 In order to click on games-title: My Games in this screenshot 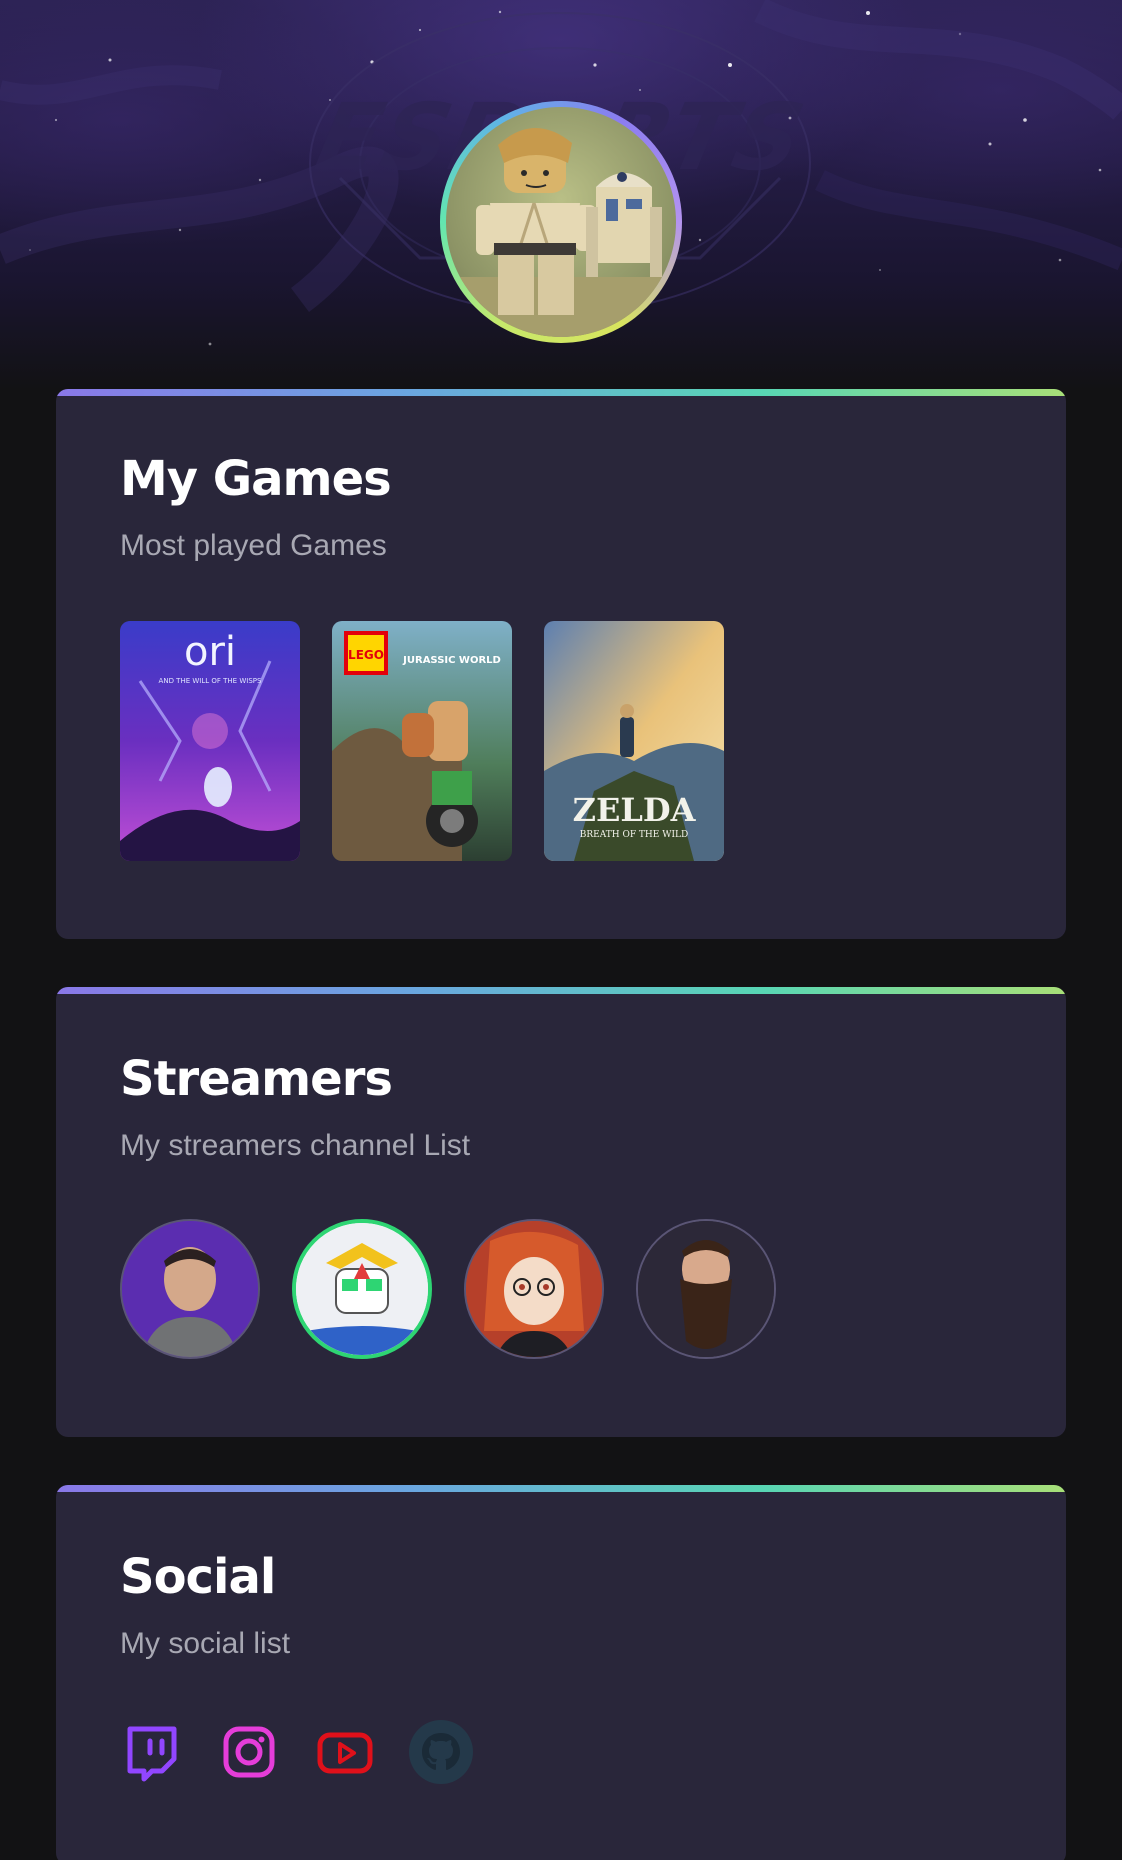, I will do `click(256, 479)`.